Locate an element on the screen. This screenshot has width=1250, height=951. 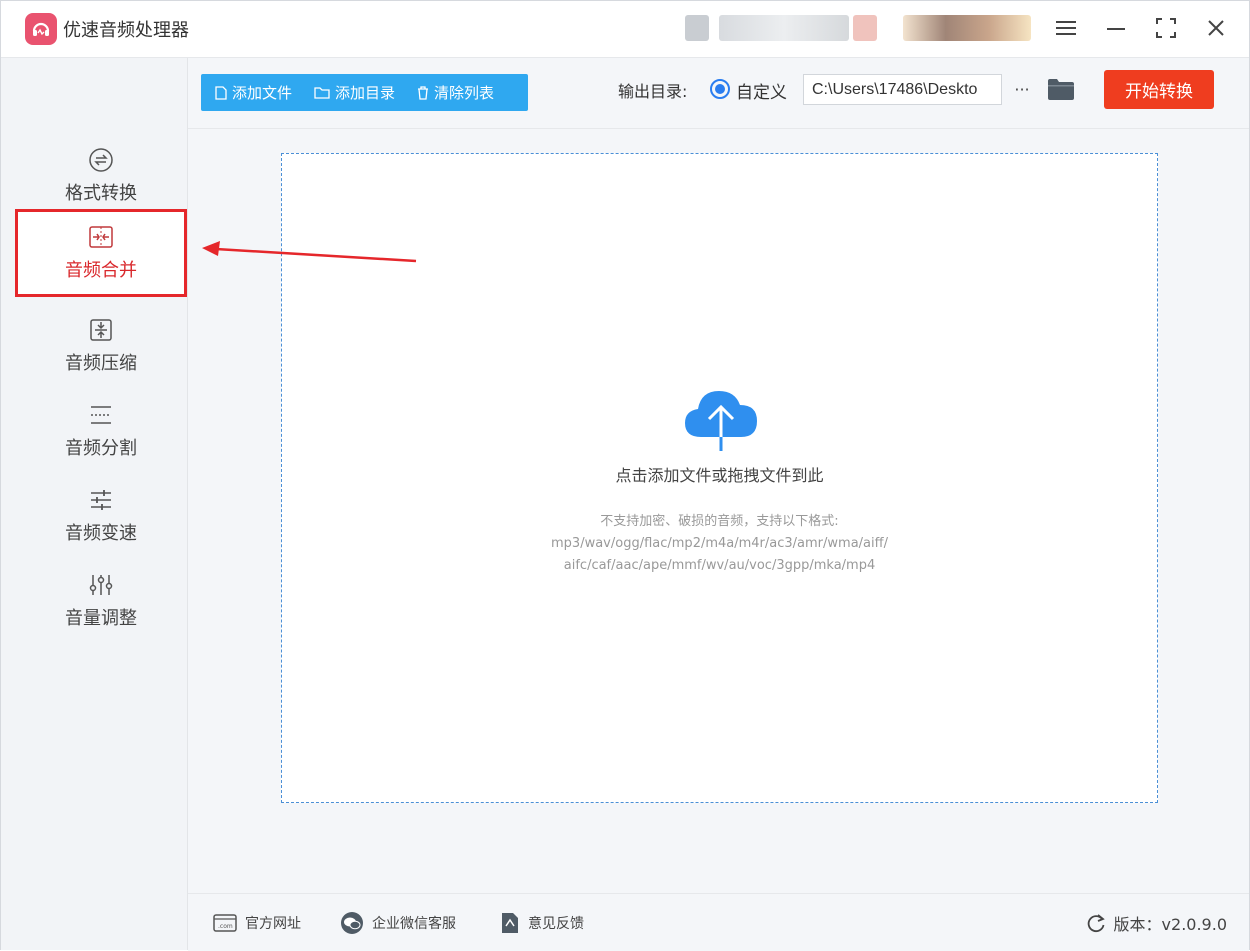
website-label: 官方网址 is located at coordinates (273, 923).